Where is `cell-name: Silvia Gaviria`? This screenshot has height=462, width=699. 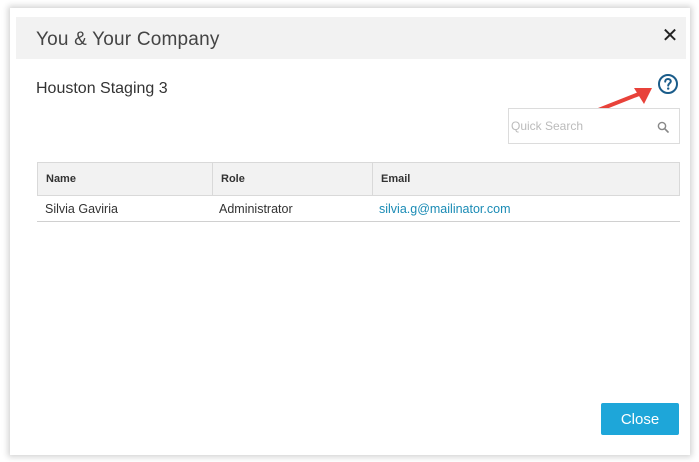 cell-name: Silvia Gaviria is located at coordinates (81, 209).